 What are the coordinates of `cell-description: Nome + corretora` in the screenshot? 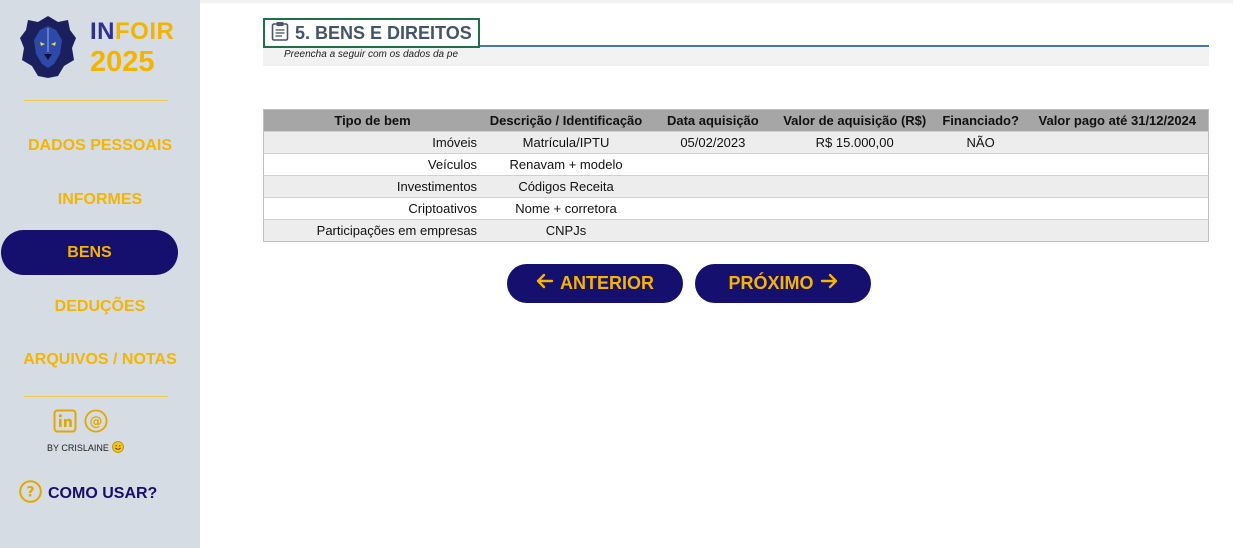 It's located at (566, 208).